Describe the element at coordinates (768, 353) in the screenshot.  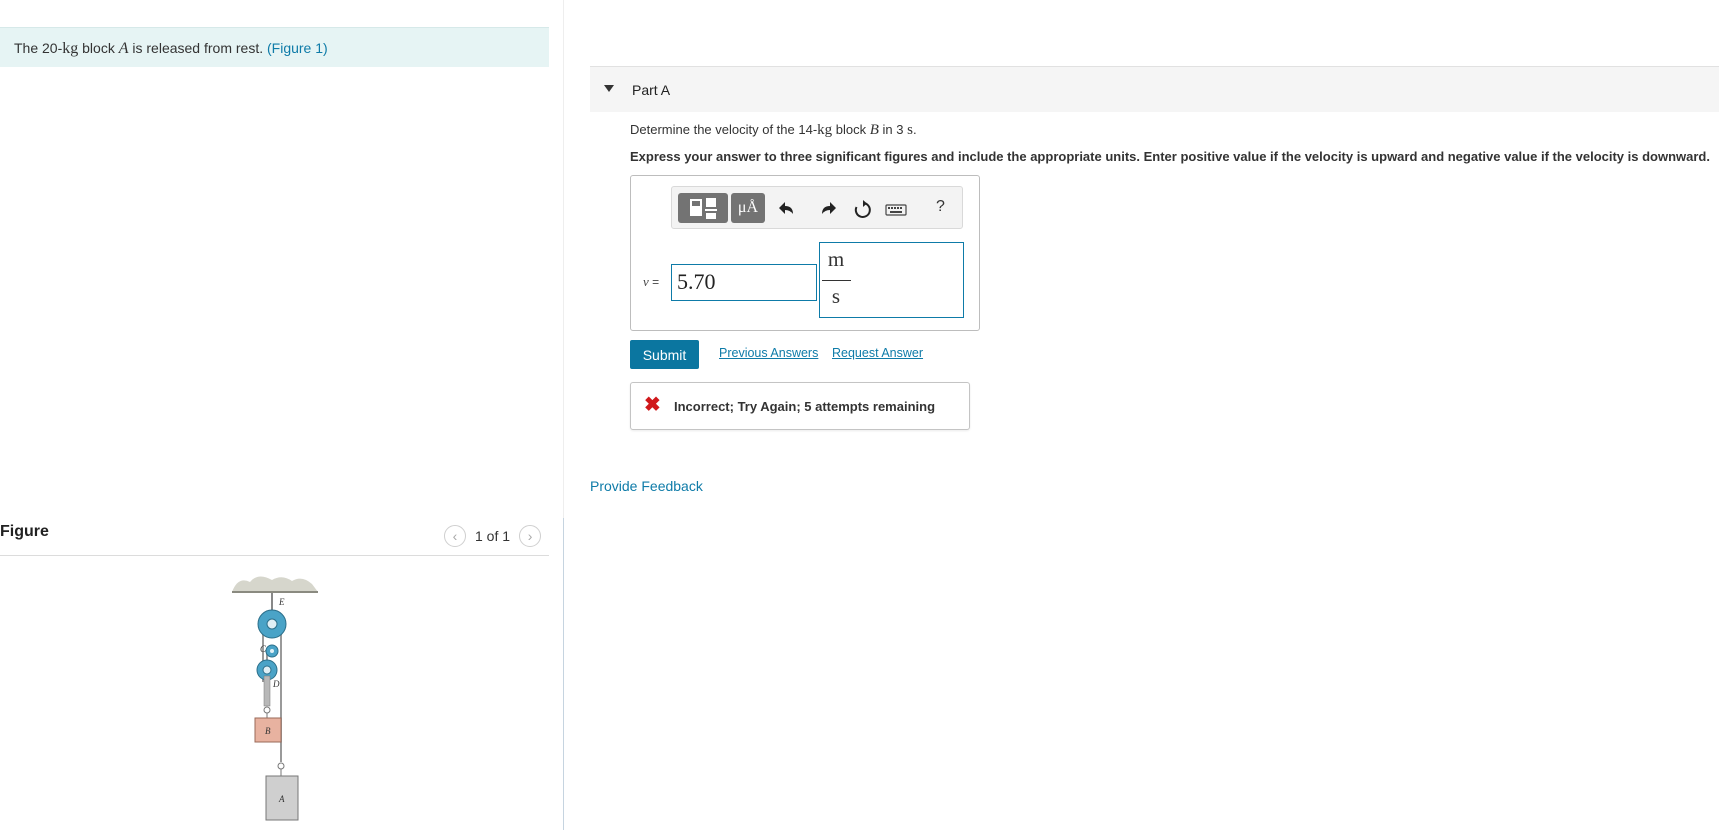
I see `previous-answers-link: Previous Answers` at that location.